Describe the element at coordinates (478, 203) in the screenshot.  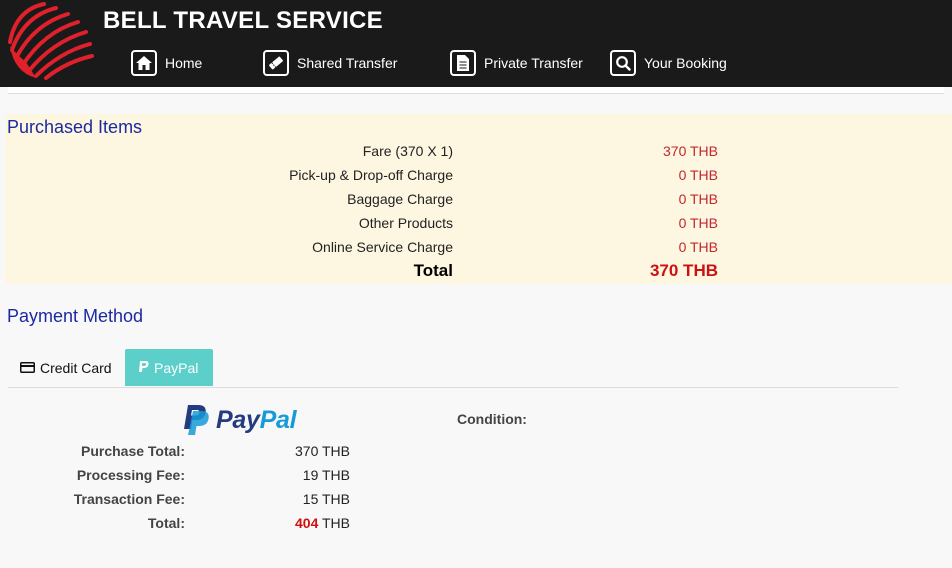
I see `purchase-row-baggage: Baggage Charge 0 THB` at that location.